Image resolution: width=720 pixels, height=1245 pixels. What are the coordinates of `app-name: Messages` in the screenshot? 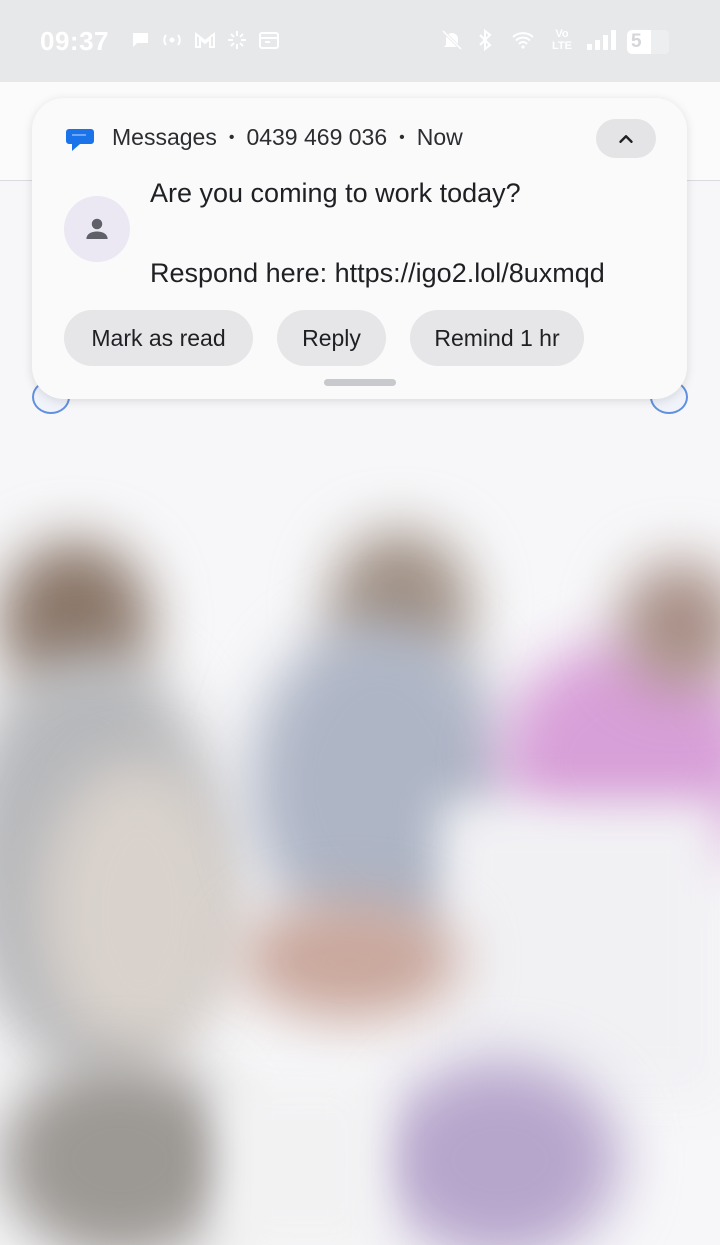 It's located at (164, 137).